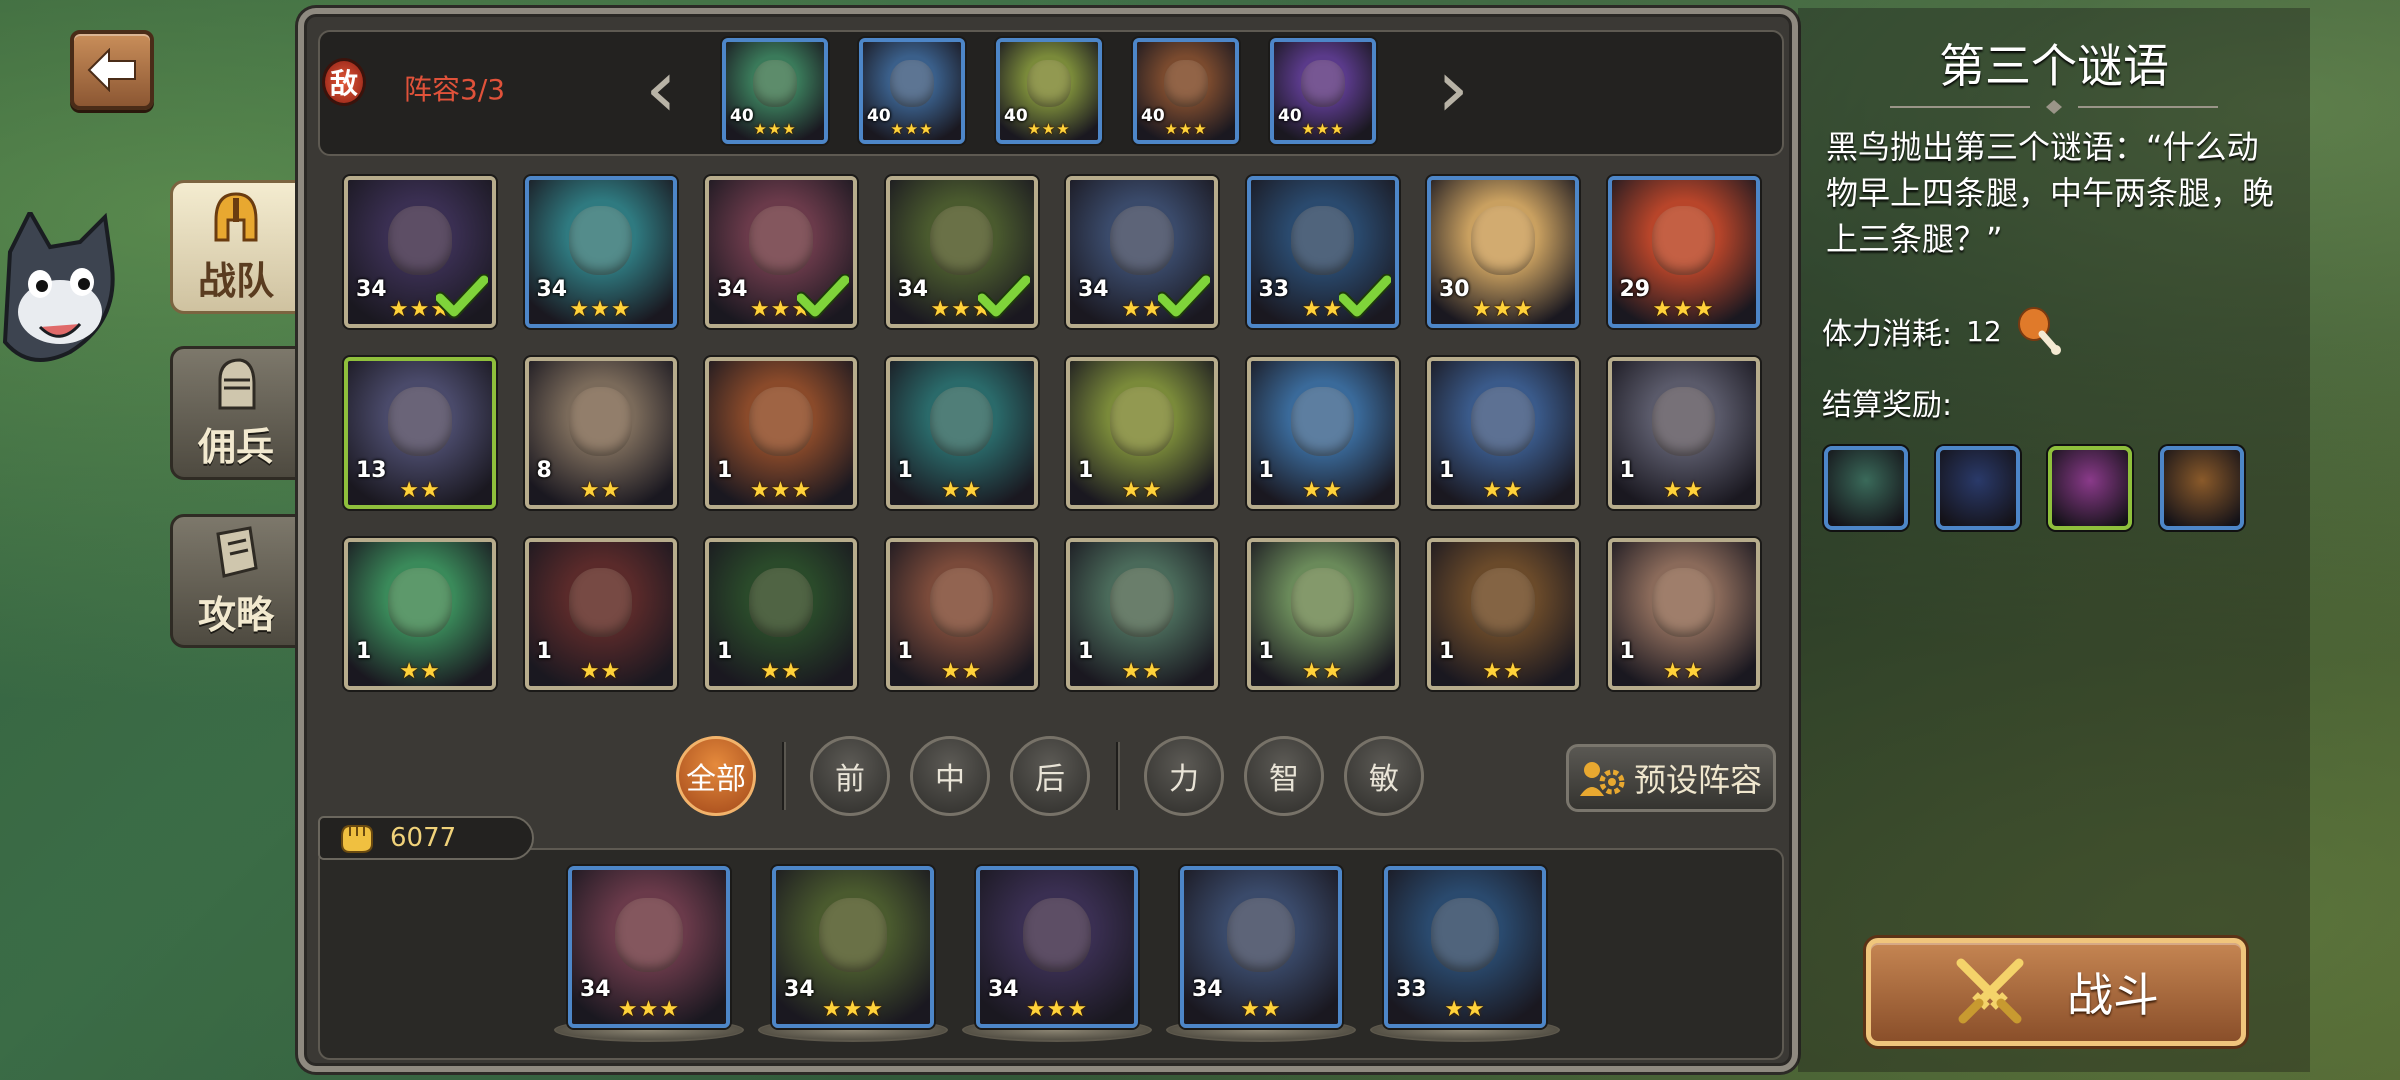 This screenshot has height=1080, width=2400. Describe the element at coordinates (236, 247) in the screenshot. I see `tab-team: 战队` at that location.